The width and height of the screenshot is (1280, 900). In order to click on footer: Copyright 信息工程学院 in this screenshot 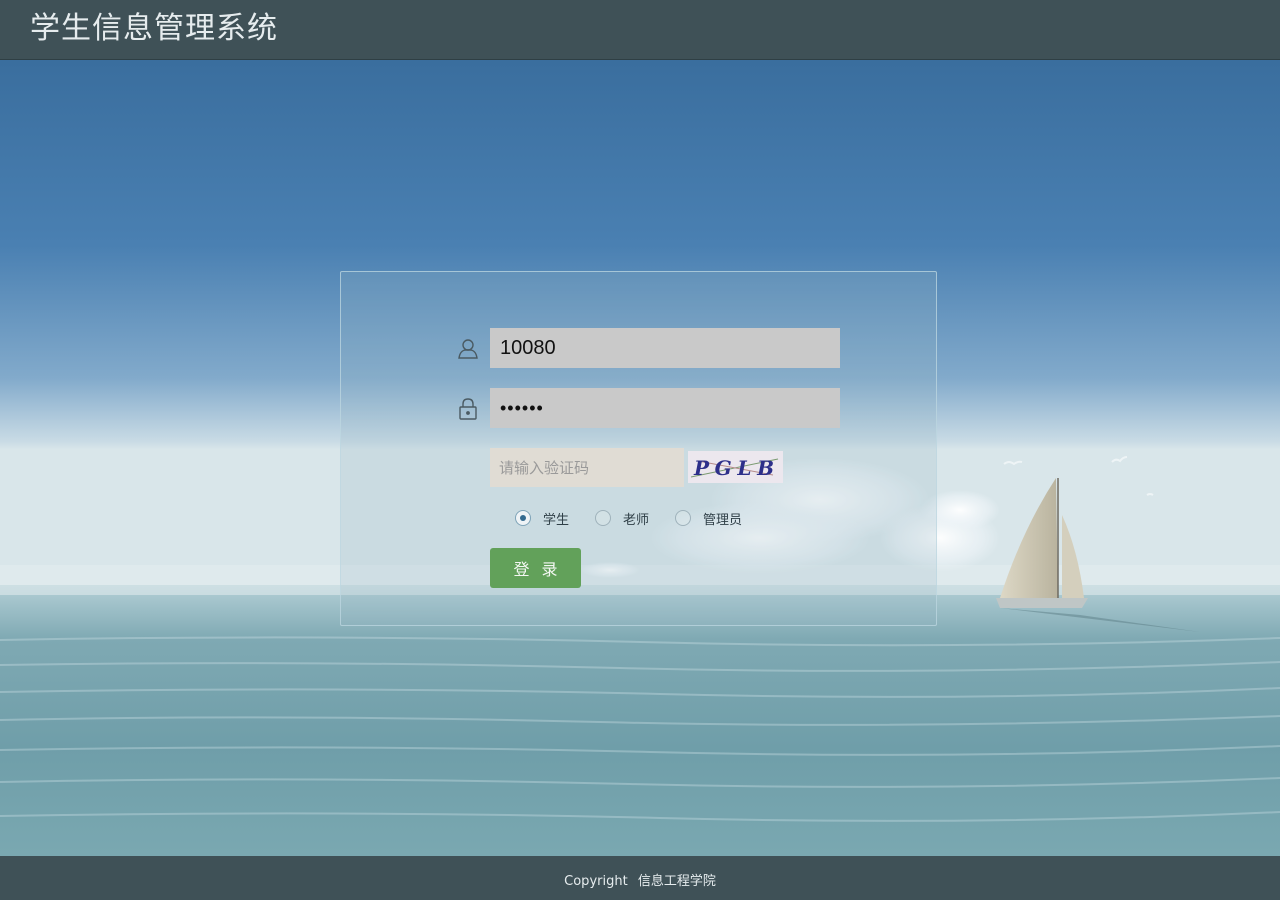, I will do `click(640, 878)`.